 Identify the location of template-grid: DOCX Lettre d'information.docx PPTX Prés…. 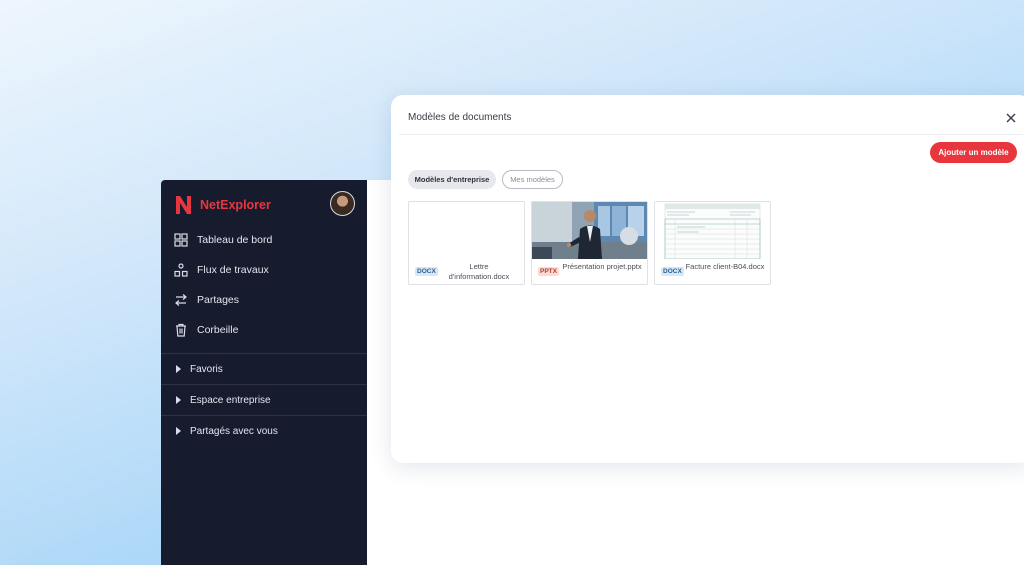
(592, 243).